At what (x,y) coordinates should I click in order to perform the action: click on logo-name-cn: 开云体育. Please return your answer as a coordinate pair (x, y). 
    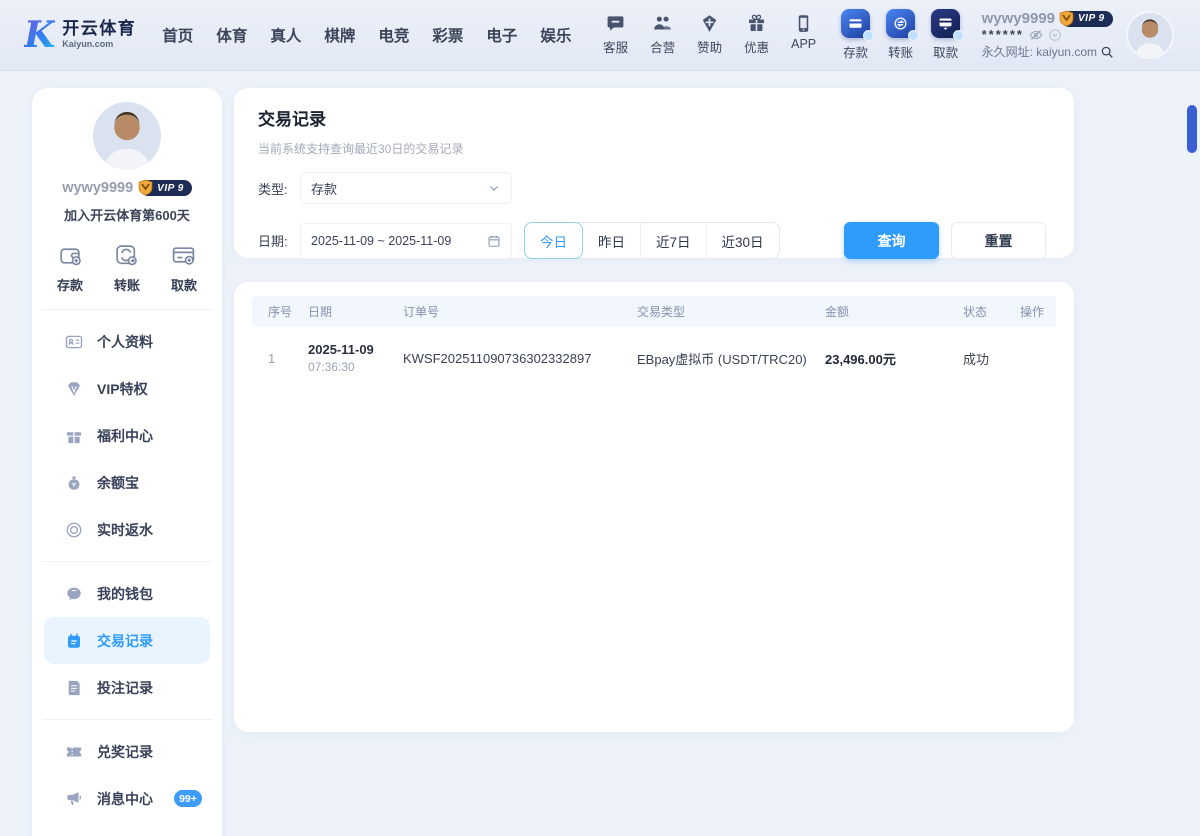
    Looking at the image, I should click on (99, 29).